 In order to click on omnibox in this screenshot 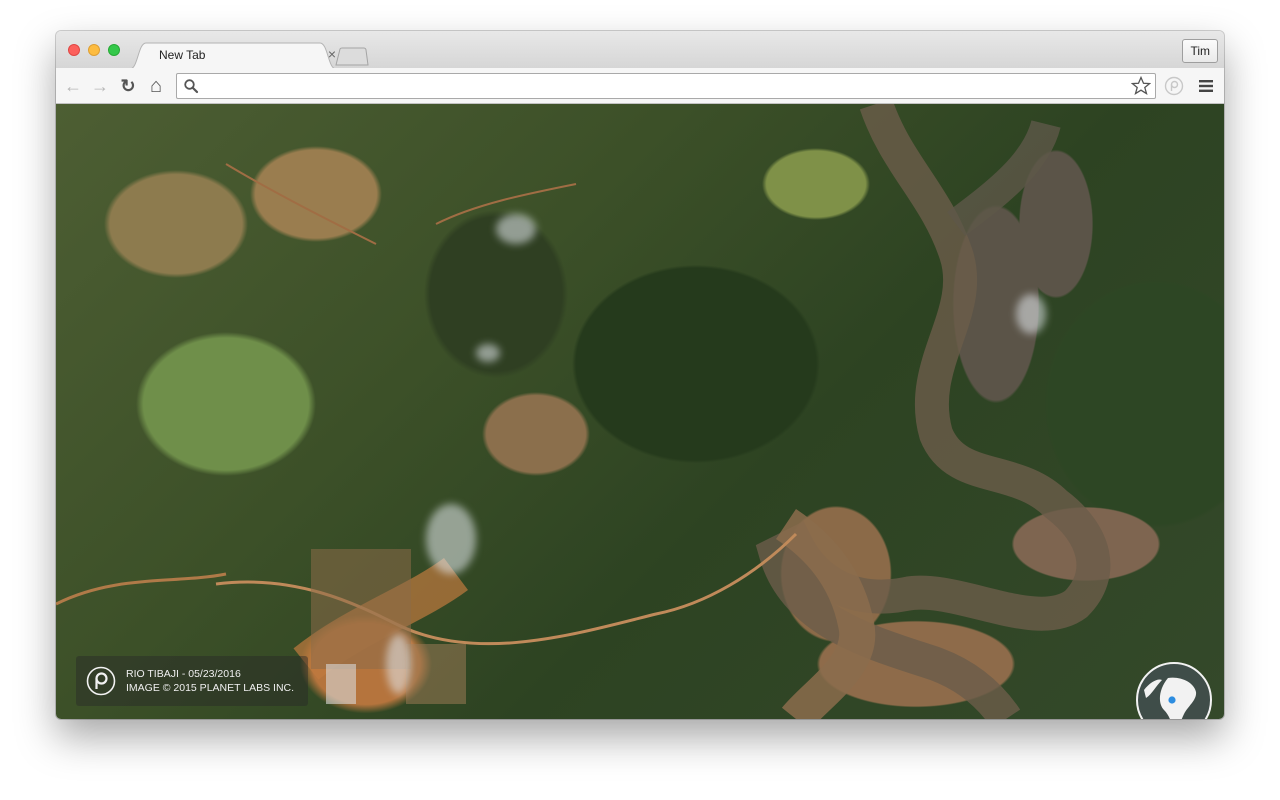, I will do `click(666, 86)`.